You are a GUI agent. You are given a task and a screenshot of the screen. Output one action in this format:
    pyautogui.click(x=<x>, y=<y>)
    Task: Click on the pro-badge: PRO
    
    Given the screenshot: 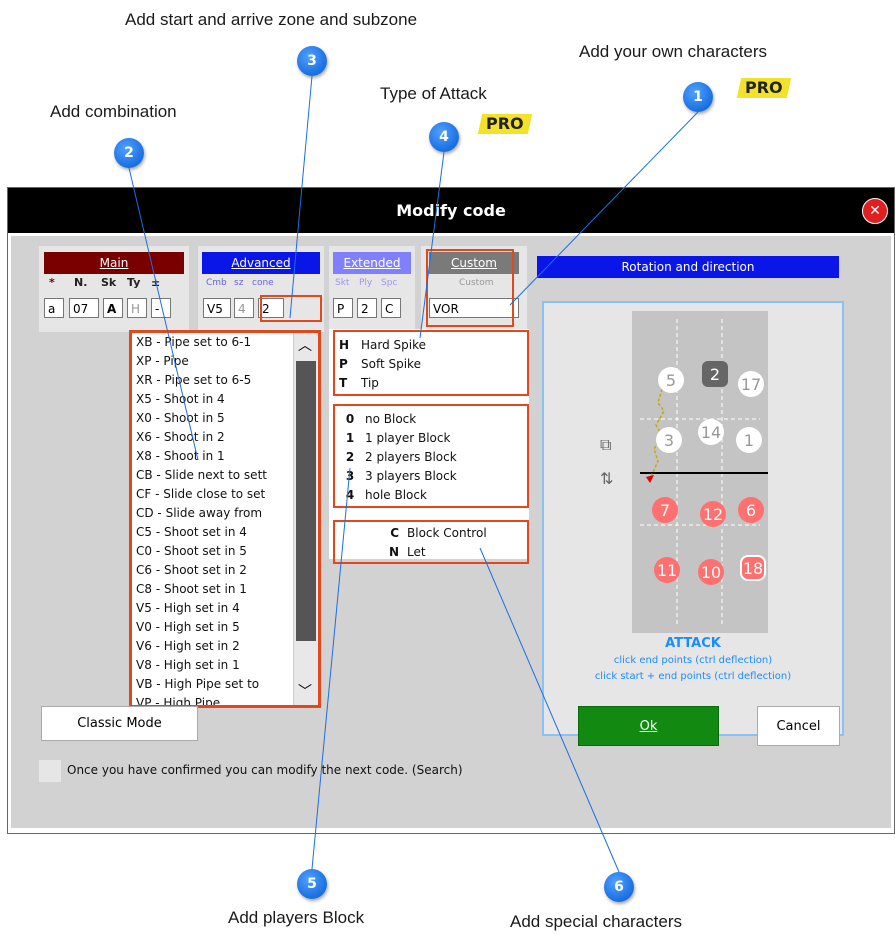 What is the action you would take?
    pyautogui.click(x=763, y=88)
    